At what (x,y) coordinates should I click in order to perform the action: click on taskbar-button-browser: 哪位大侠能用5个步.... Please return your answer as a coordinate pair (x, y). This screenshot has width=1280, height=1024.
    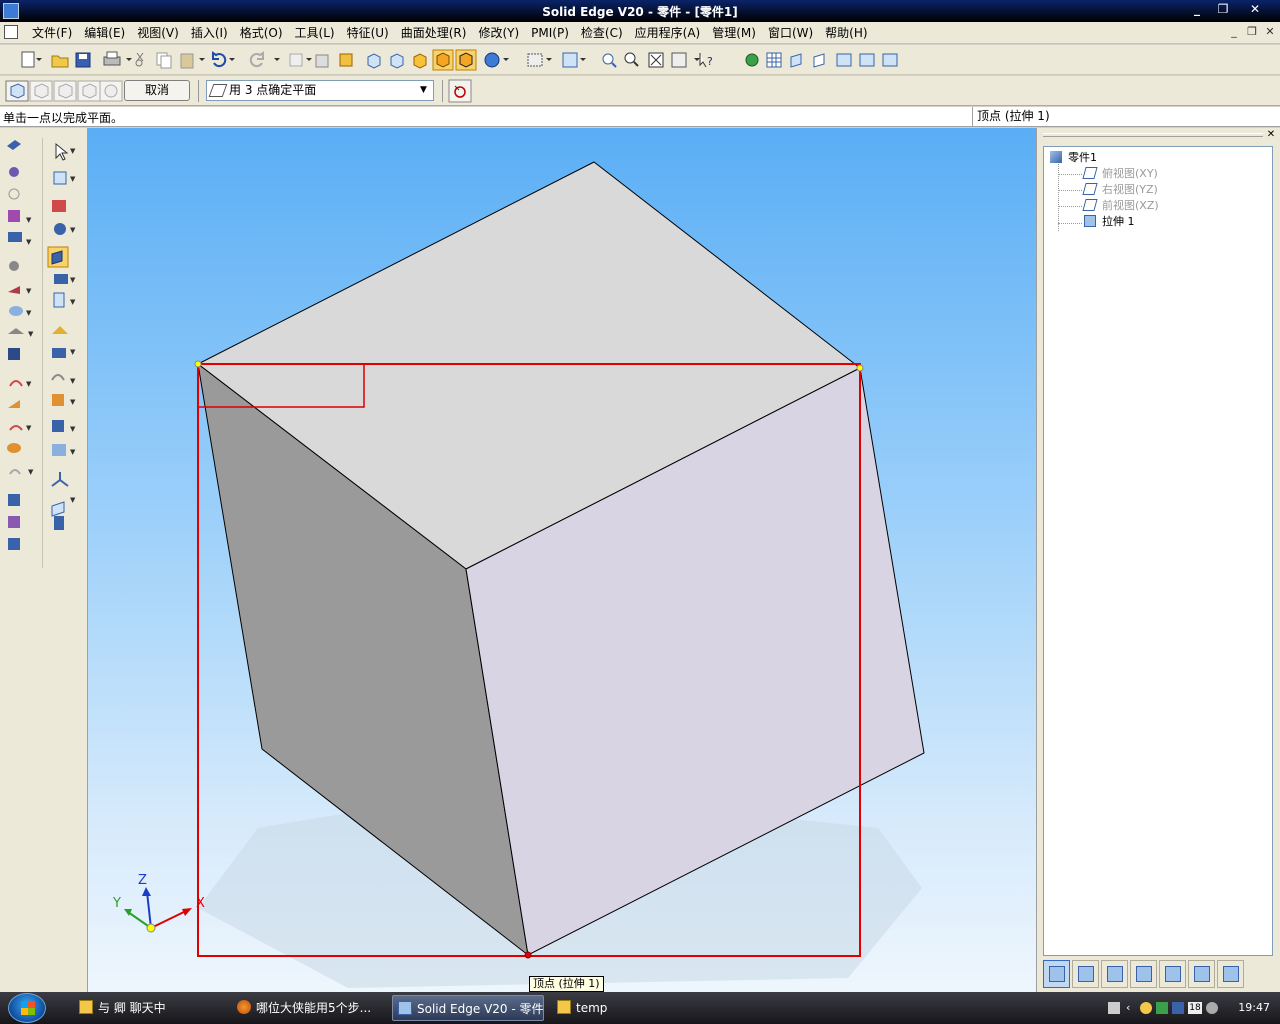
    Looking at the image, I should click on (308, 1008).